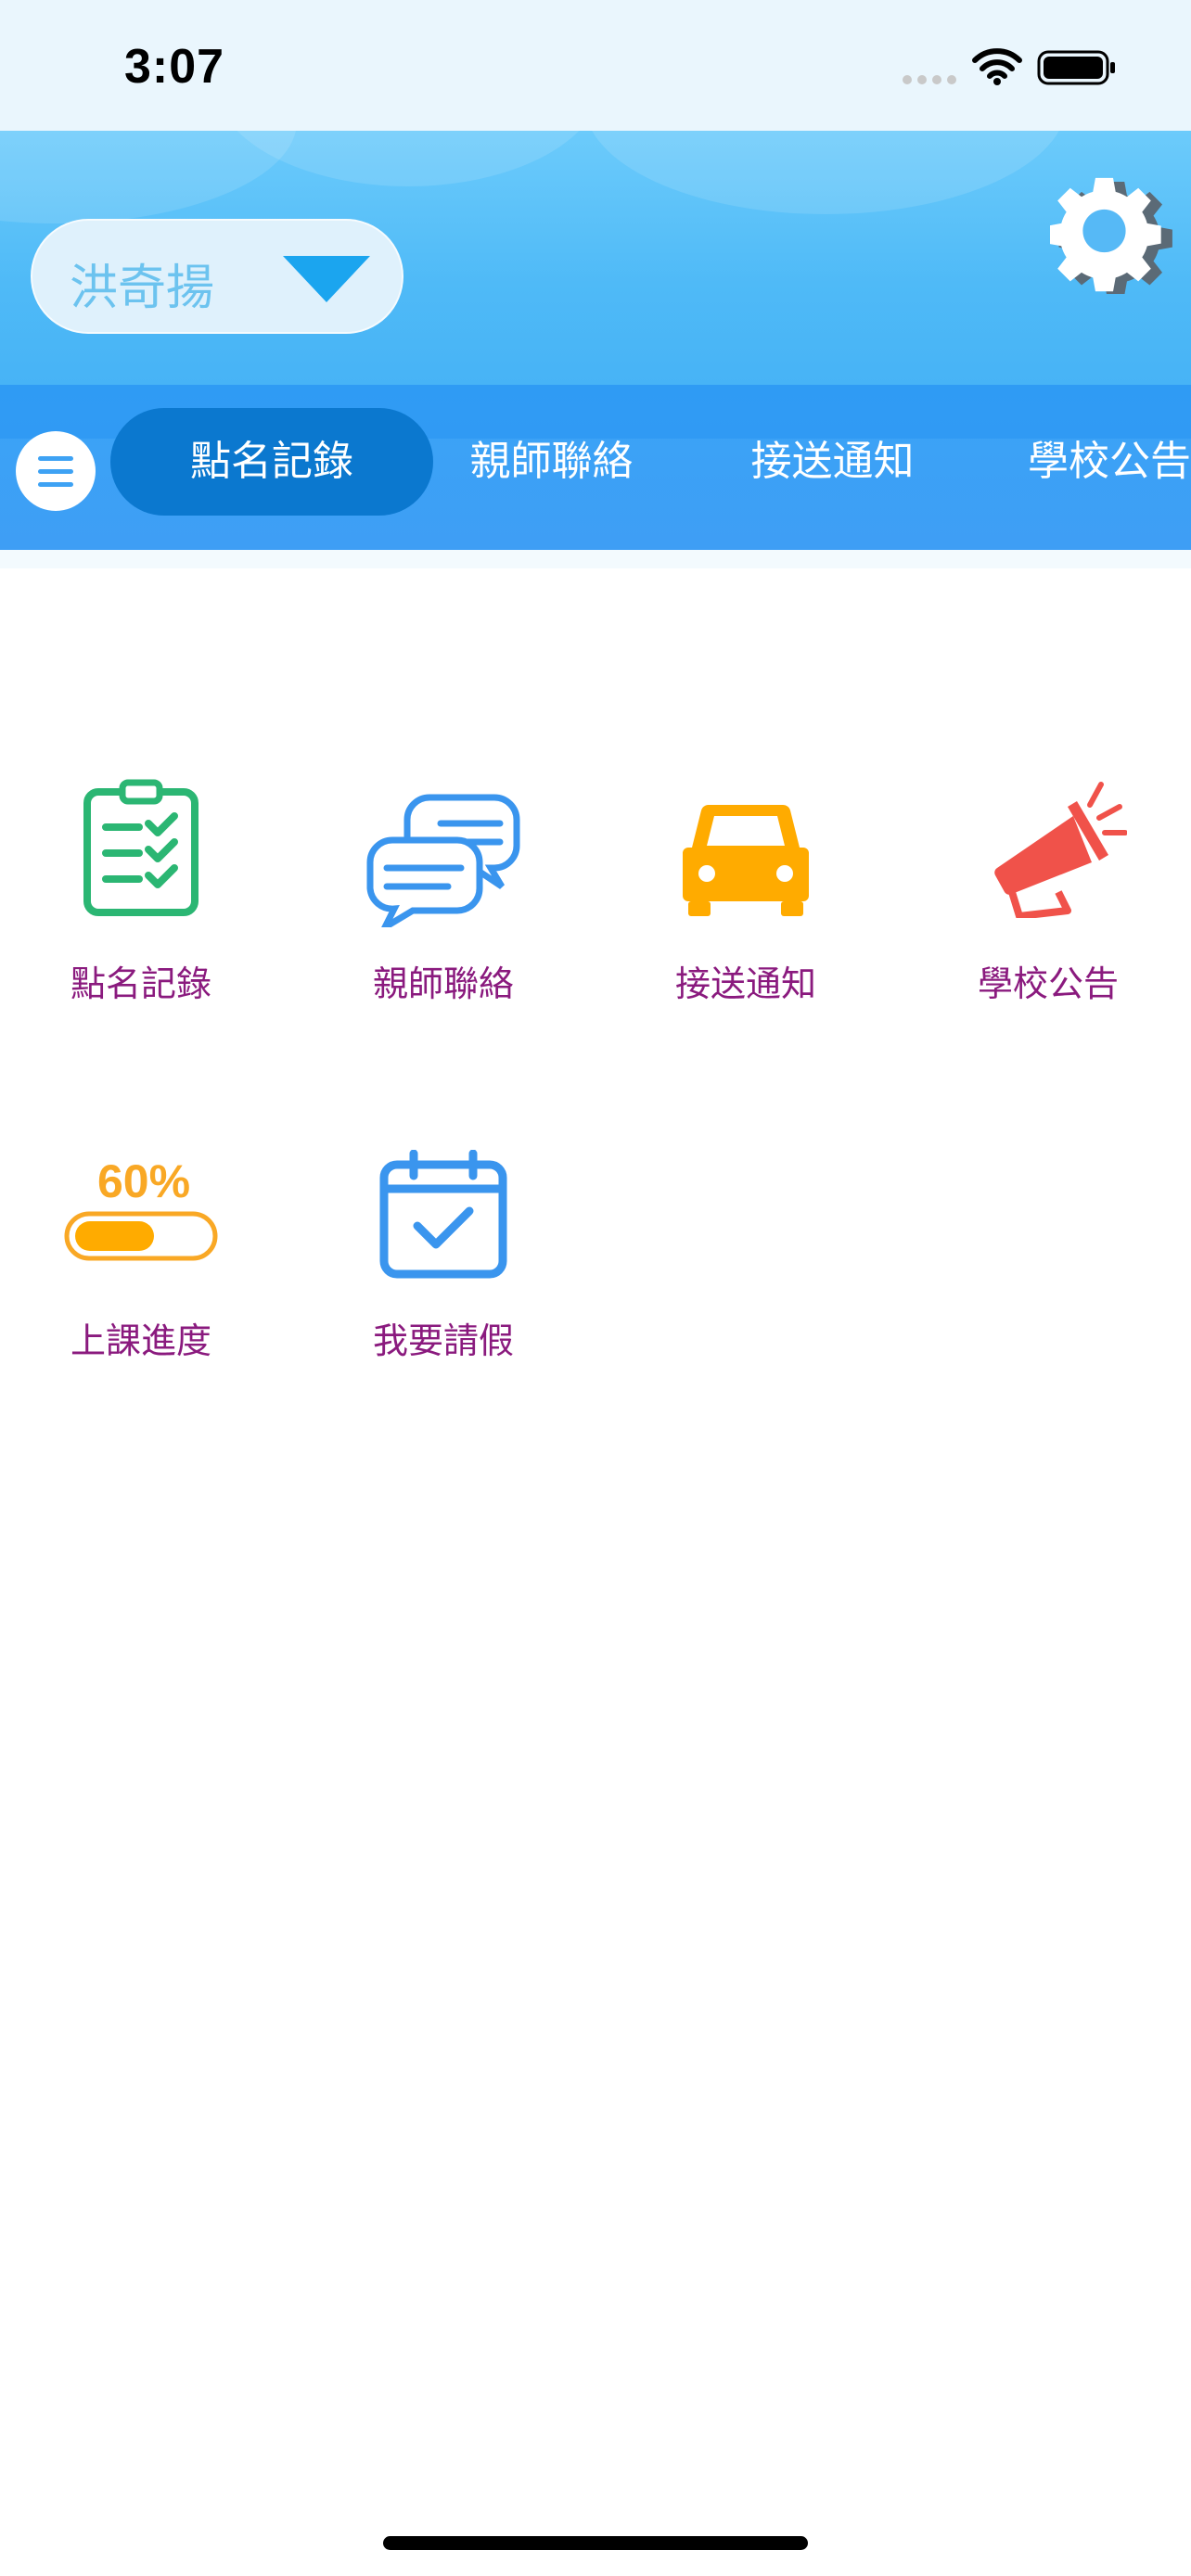 This screenshot has width=1191, height=2576. What do you see at coordinates (595, 2543) in the screenshot?
I see `home-indicator` at bounding box center [595, 2543].